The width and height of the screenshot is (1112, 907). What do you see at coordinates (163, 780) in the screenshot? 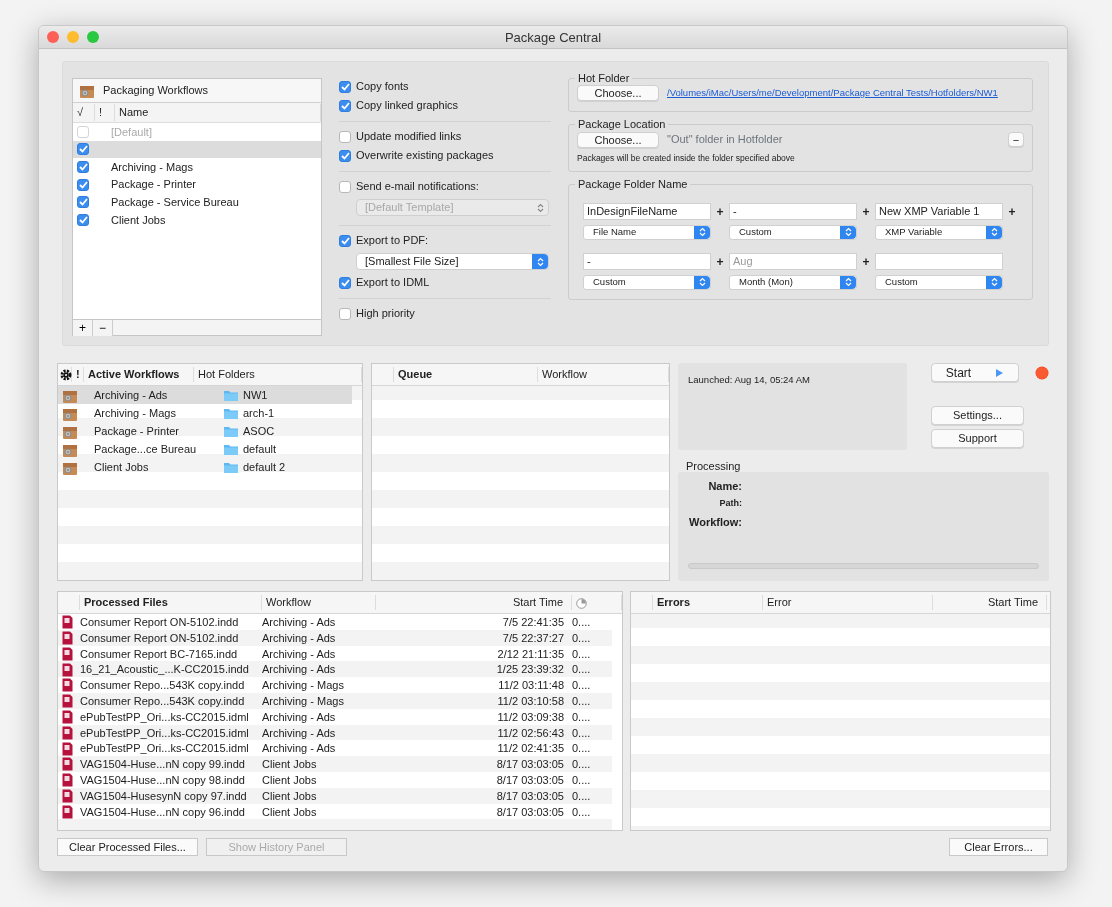
I see `file-name: VAG1504-Huse...nN copy 98.indd` at bounding box center [163, 780].